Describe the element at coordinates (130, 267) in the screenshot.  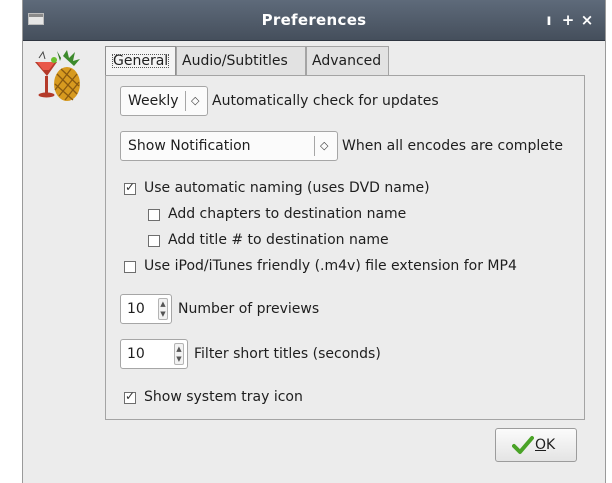
I see `ipod-extension-checkbox` at that location.